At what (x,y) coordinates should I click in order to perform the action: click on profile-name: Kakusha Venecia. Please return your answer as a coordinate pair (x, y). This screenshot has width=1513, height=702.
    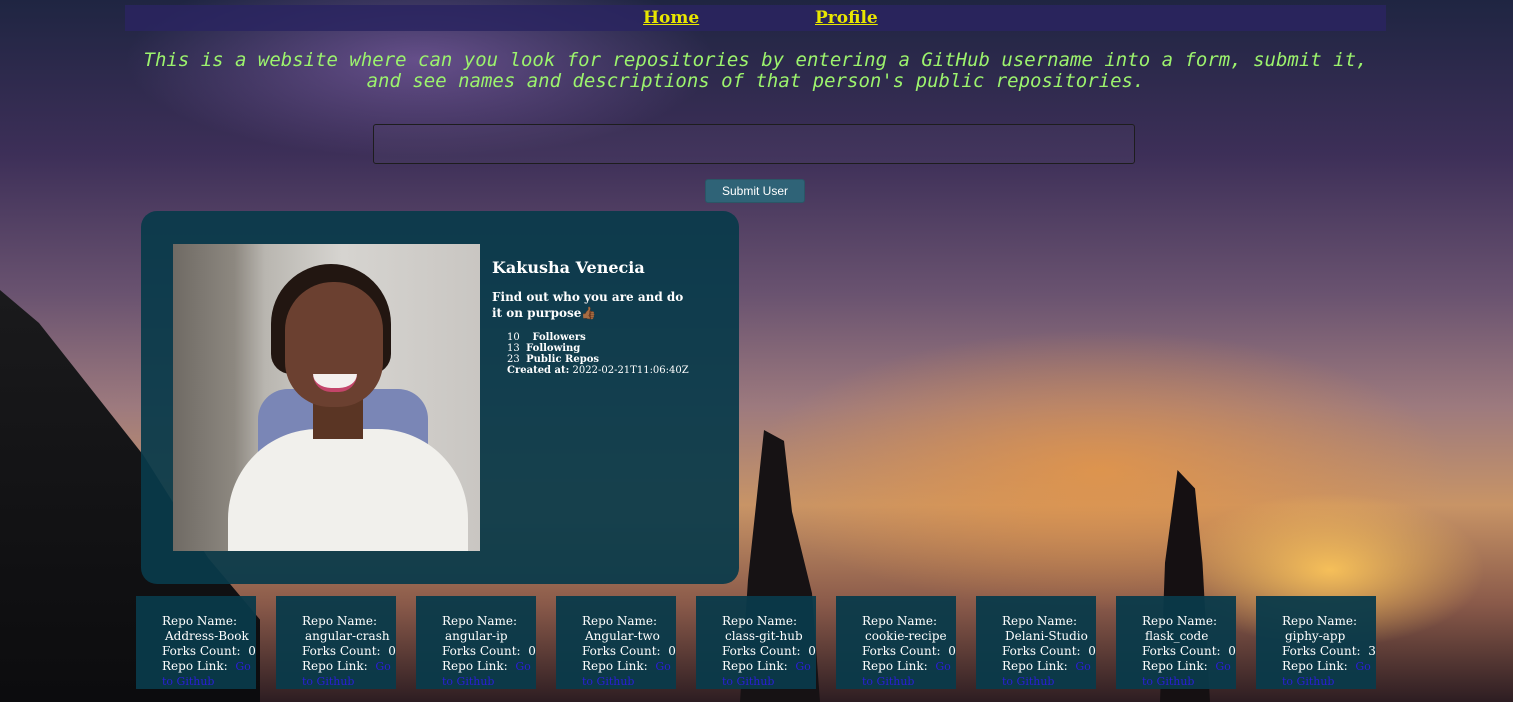
    Looking at the image, I should click on (568, 267).